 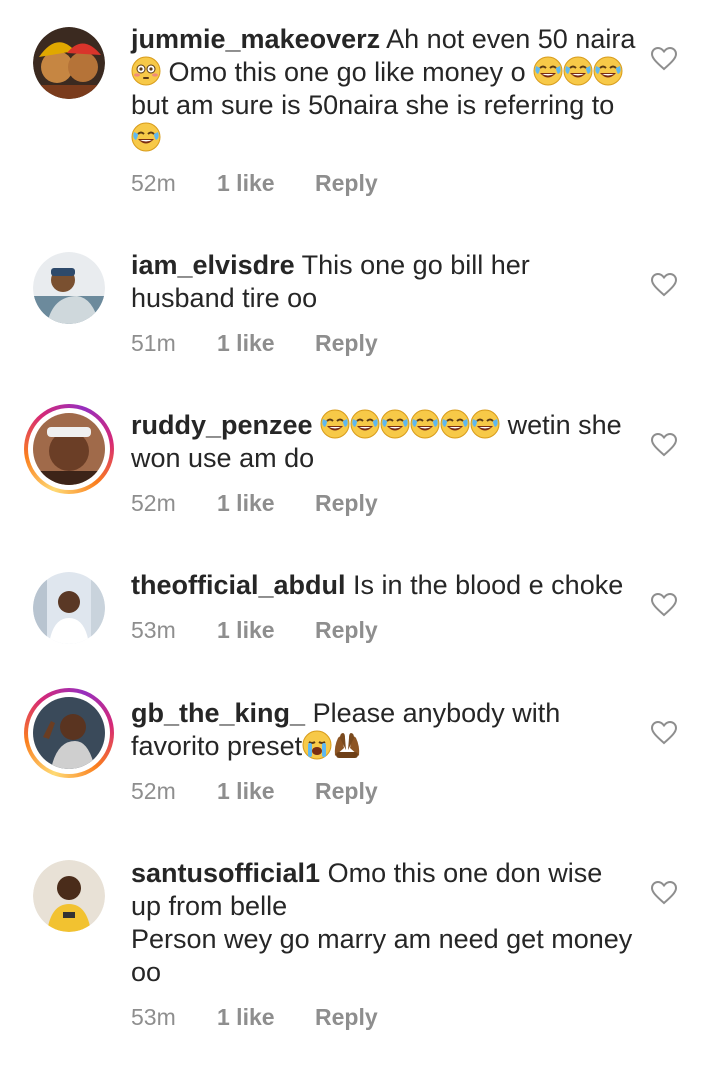 What do you see at coordinates (146, 71) in the screenshot?
I see `flushed-emoji-icon` at bounding box center [146, 71].